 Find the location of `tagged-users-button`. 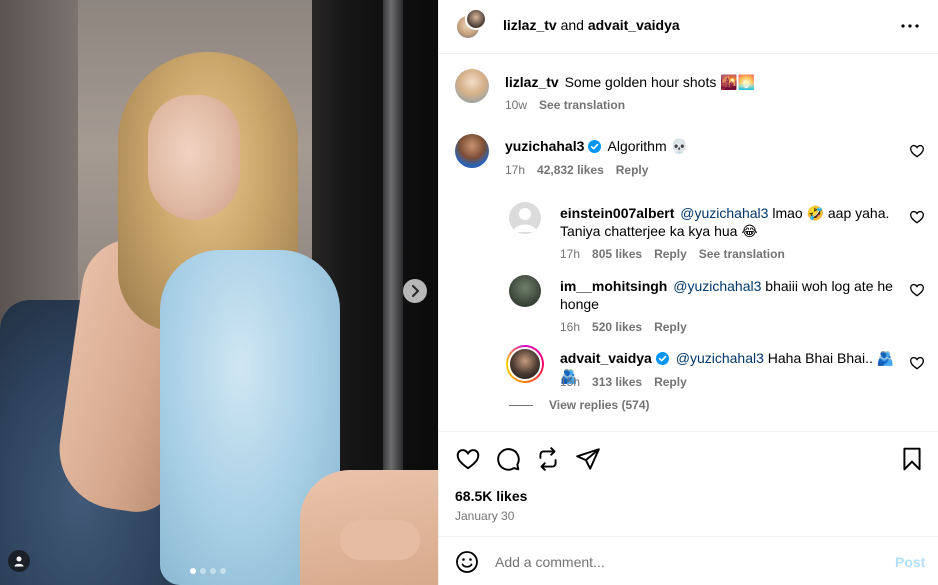

tagged-users-button is located at coordinates (19, 561).